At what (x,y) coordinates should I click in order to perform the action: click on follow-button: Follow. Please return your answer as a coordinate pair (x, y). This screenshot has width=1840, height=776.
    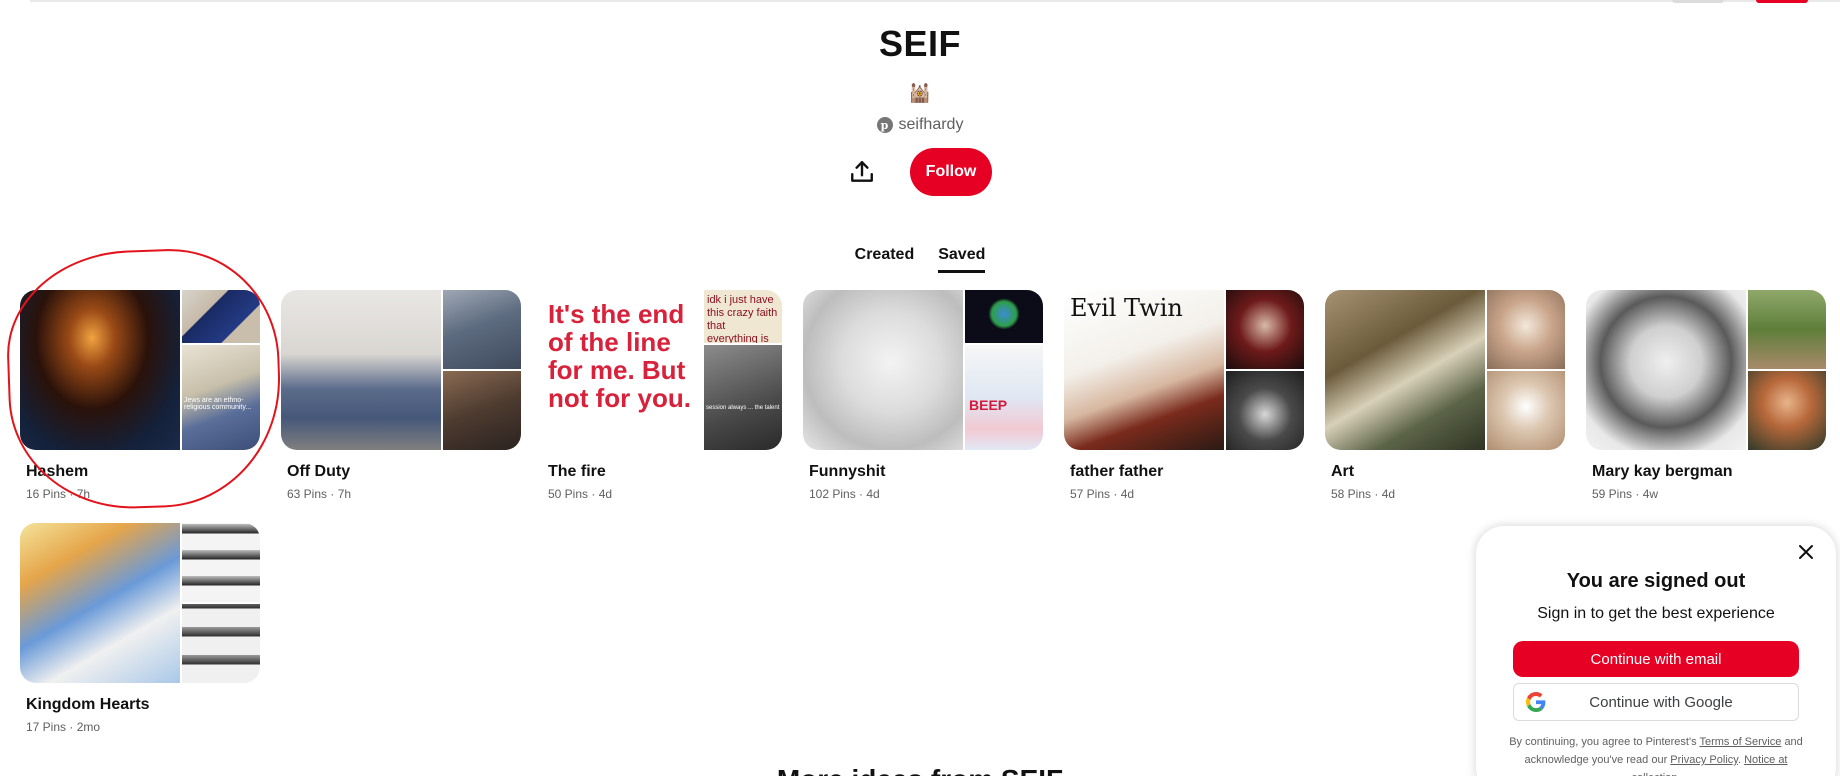
    Looking at the image, I should click on (951, 172).